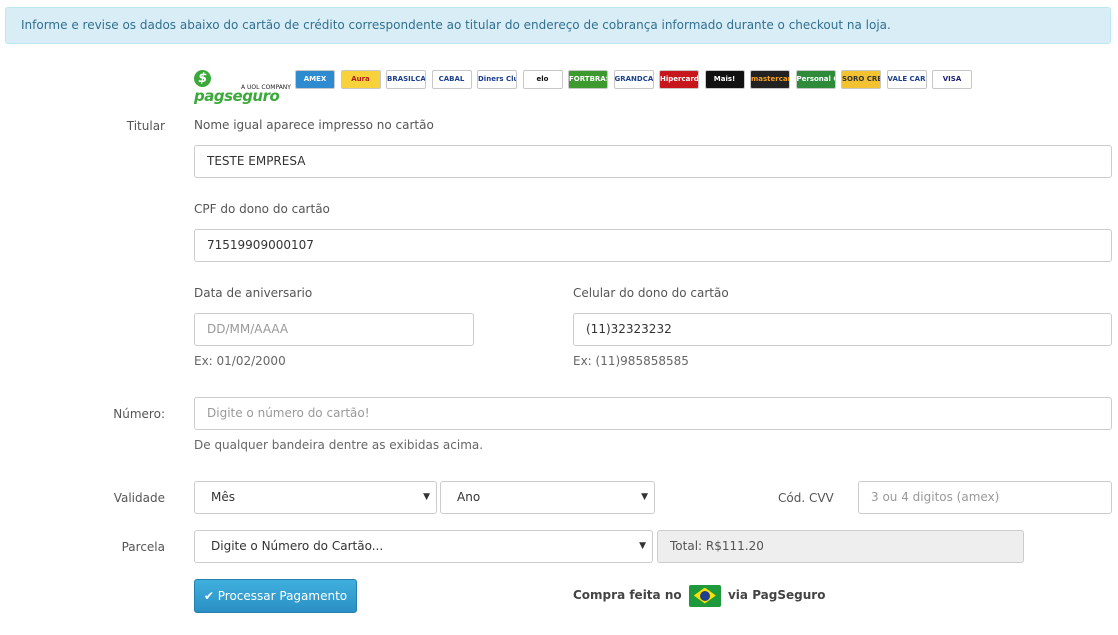  Describe the element at coordinates (334, 329) in the screenshot. I see `birth-input: DD/MM/AAAA` at that location.